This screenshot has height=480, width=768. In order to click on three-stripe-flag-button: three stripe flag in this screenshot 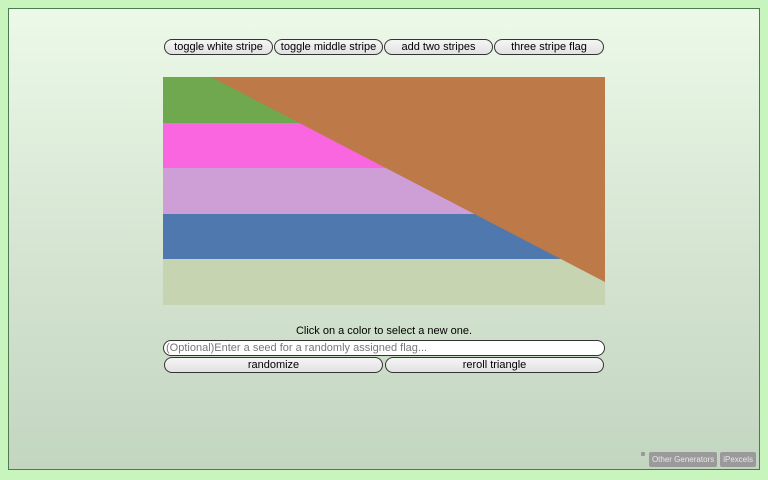, I will do `click(549, 47)`.